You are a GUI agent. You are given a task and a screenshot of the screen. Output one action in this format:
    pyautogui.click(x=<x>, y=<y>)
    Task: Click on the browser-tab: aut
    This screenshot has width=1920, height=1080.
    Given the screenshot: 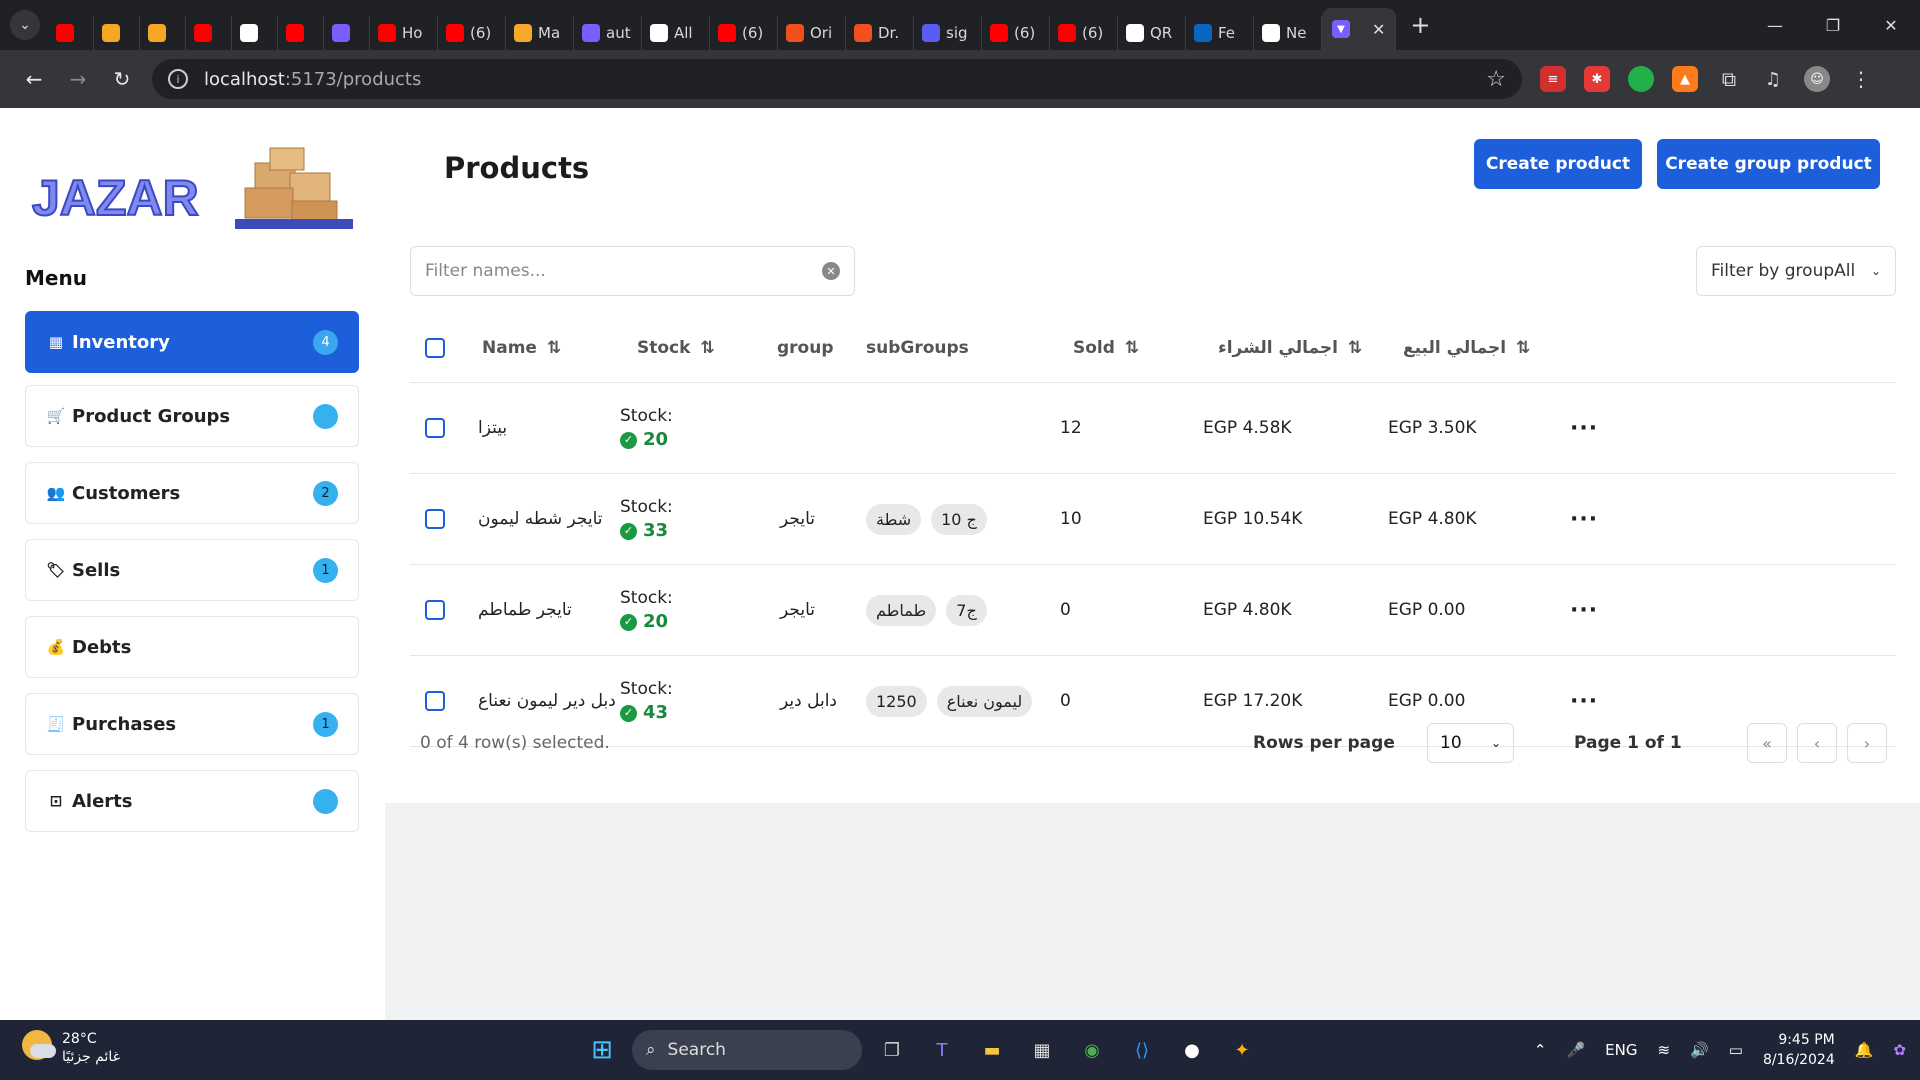 What is the action you would take?
    pyautogui.click(x=608, y=33)
    